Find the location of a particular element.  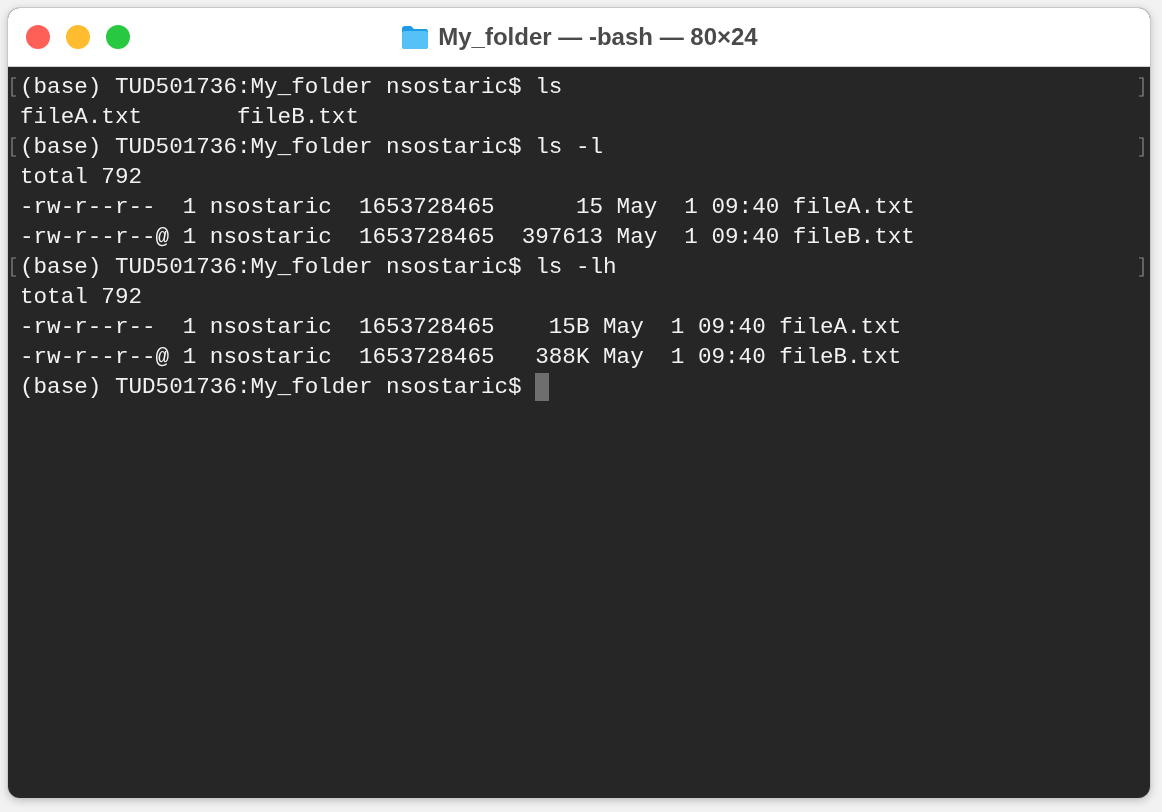

zoom-button is located at coordinates (118, 37).